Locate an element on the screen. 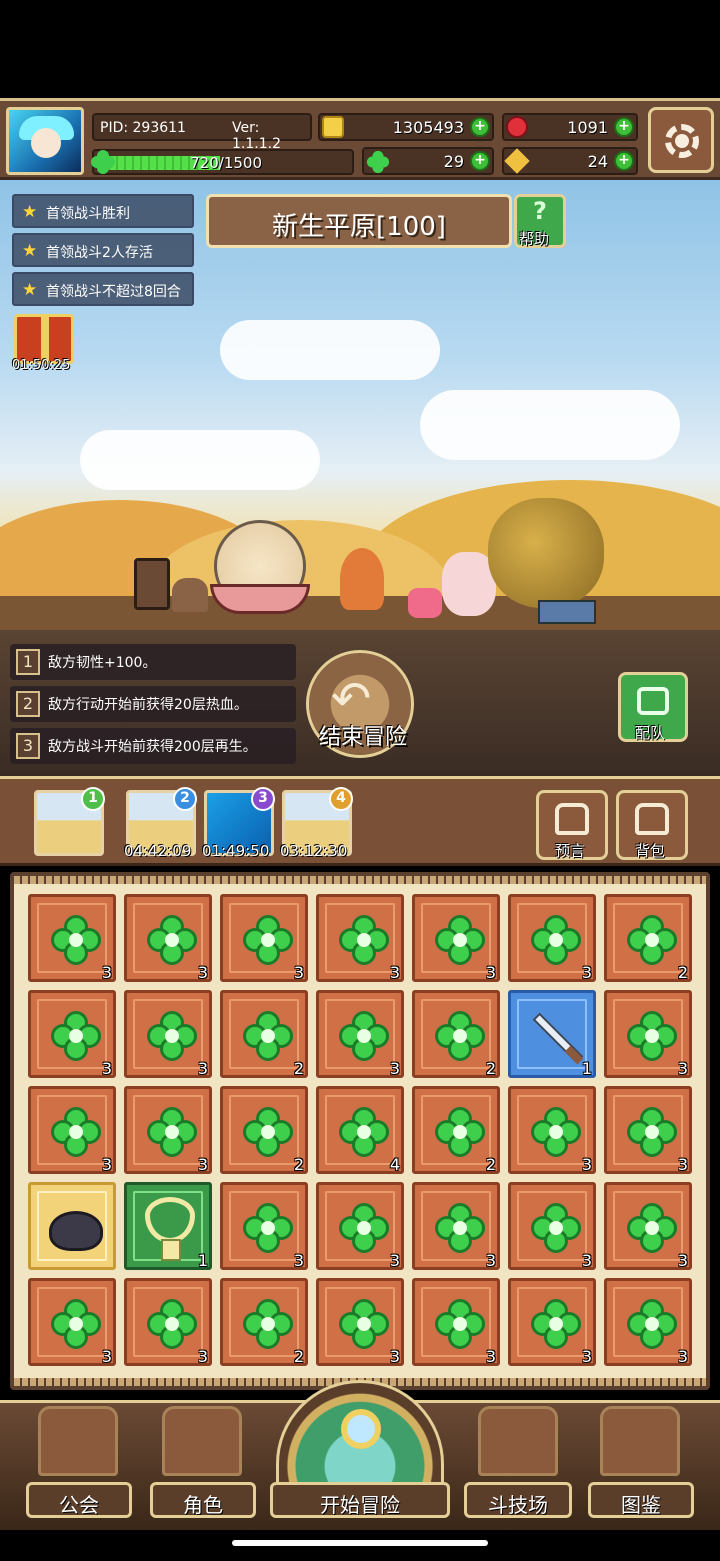  team-icon is located at coordinates (653, 701).